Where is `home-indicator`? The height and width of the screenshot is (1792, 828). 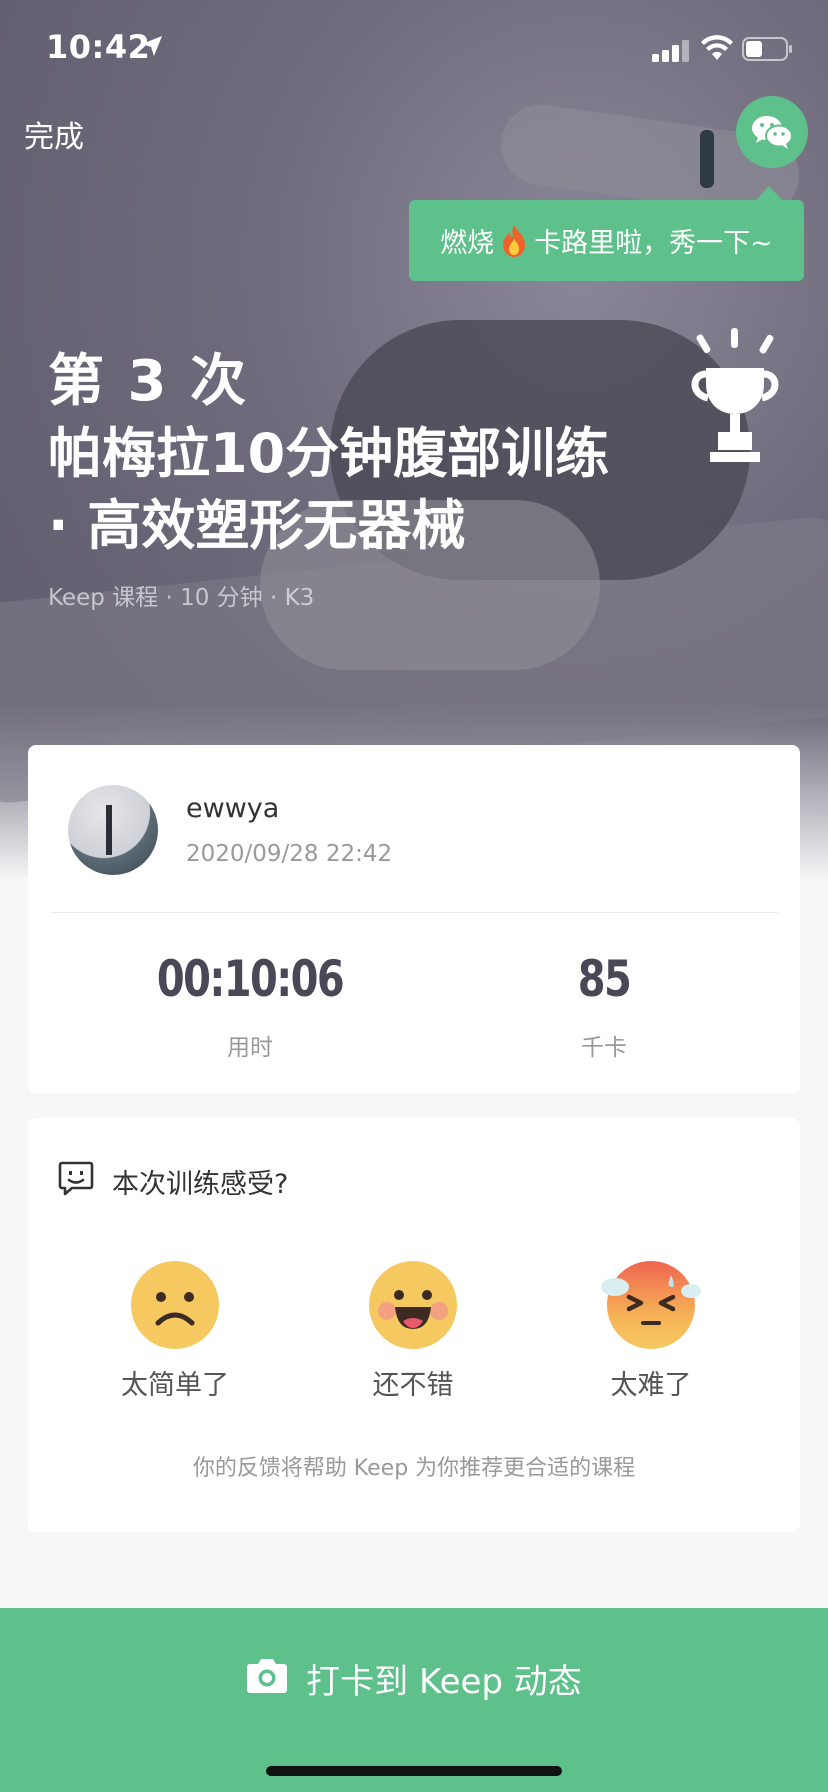
home-indicator is located at coordinates (414, 1771).